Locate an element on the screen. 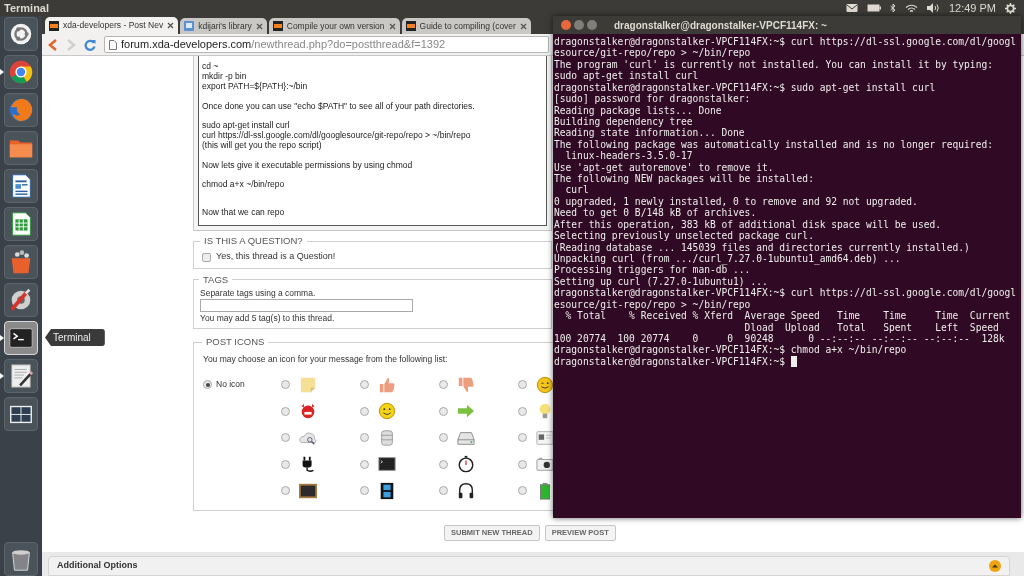 This screenshot has width=1024, height=576. close-button is located at coordinates (566, 25).